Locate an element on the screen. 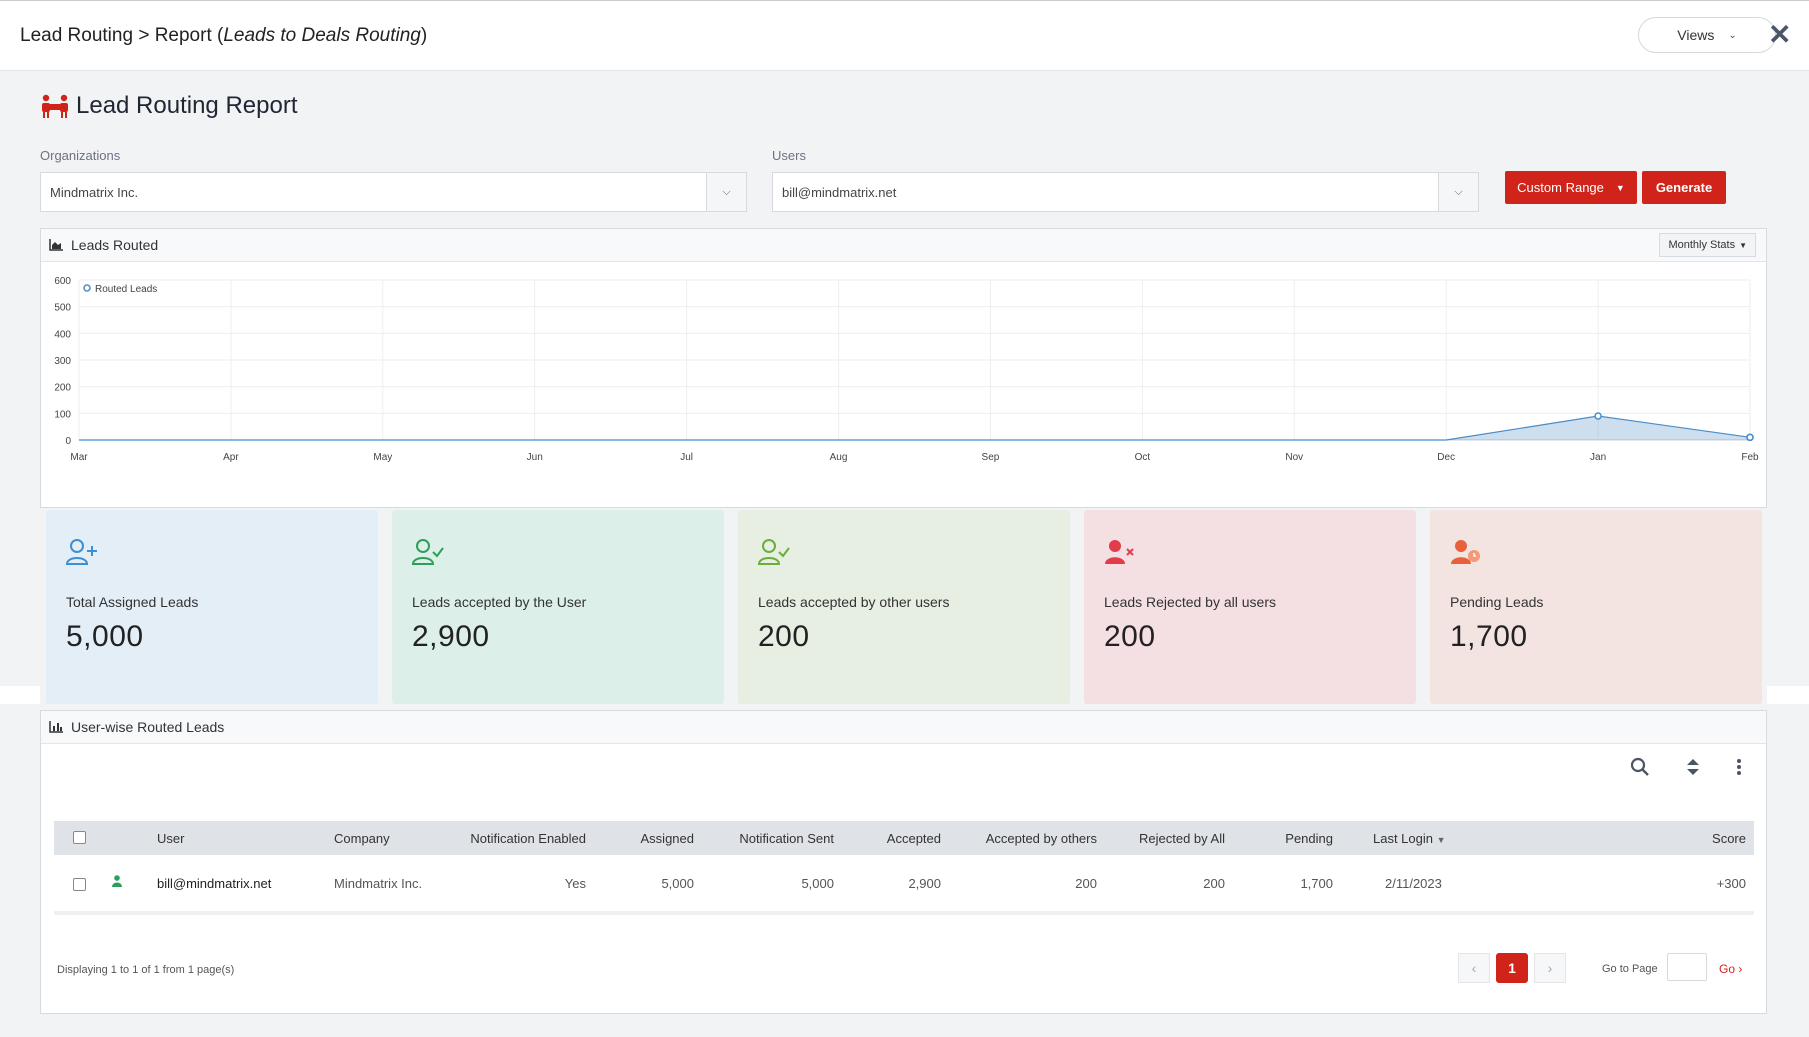 This screenshot has width=1809, height=1037. go-button: Go › is located at coordinates (1730, 969).